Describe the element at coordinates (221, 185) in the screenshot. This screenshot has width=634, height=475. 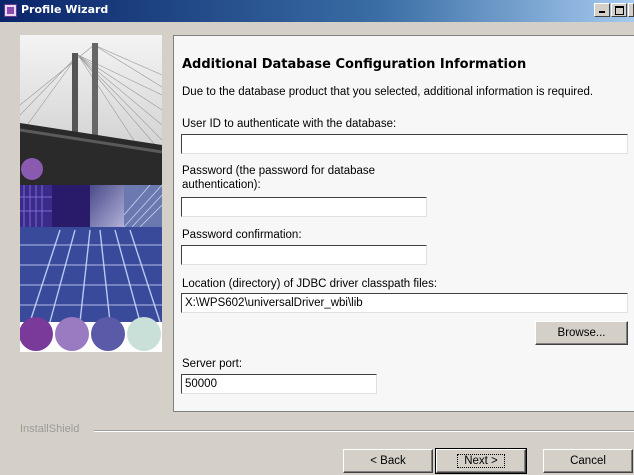
I see `password-label-line2: authentication):` at that location.